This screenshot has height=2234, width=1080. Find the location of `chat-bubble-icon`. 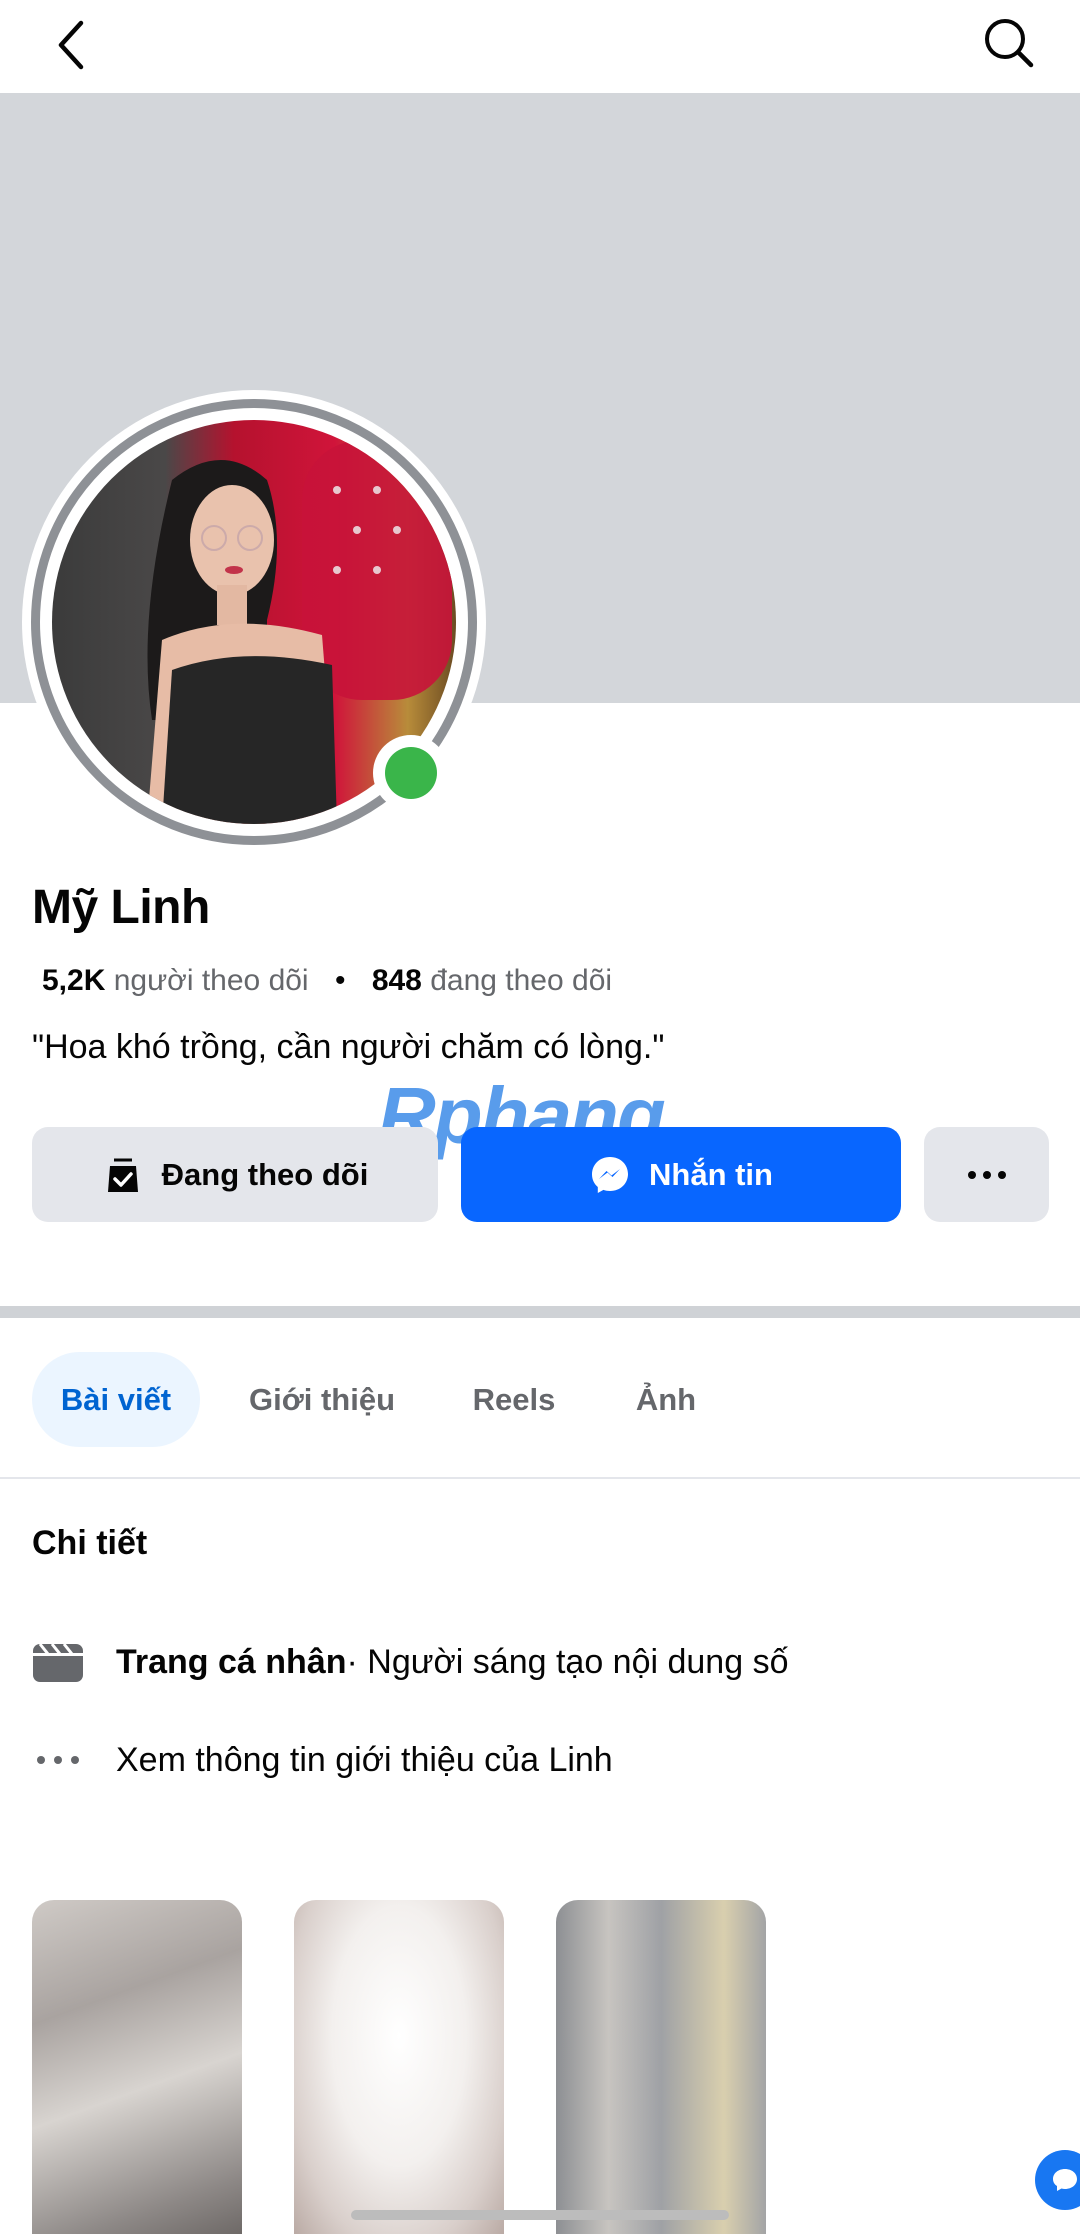

chat-bubble-icon is located at coordinates (1065, 2180).